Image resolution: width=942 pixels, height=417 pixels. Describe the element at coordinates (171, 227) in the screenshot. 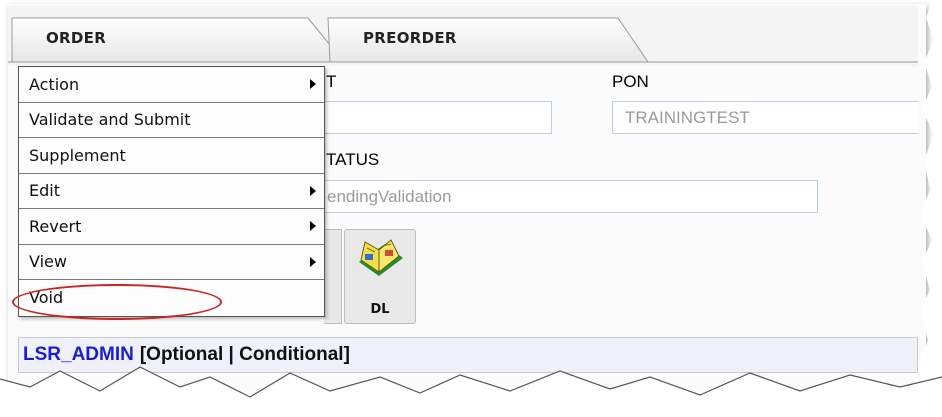

I see `menu-item-revert: Revert` at that location.